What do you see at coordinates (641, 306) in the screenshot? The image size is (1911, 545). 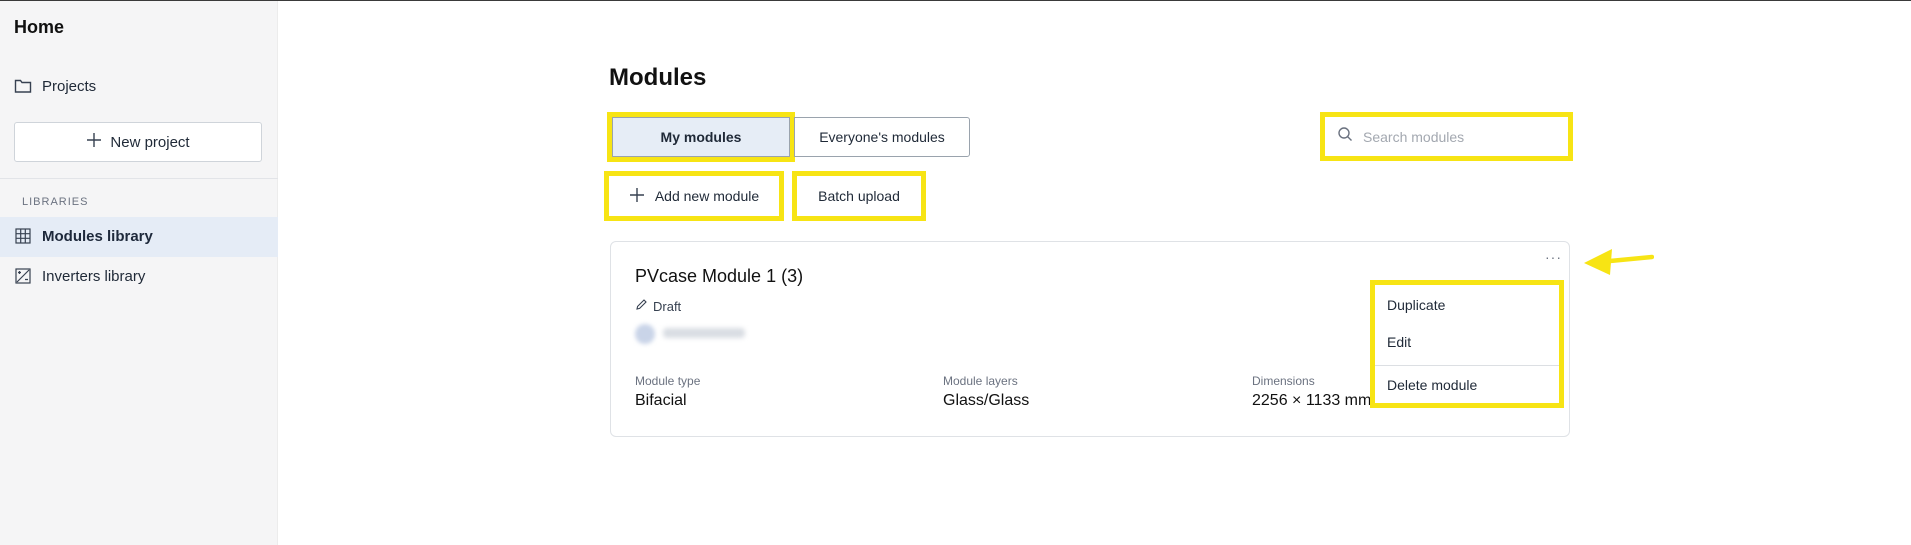 I see `pencil-icon` at bounding box center [641, 306].